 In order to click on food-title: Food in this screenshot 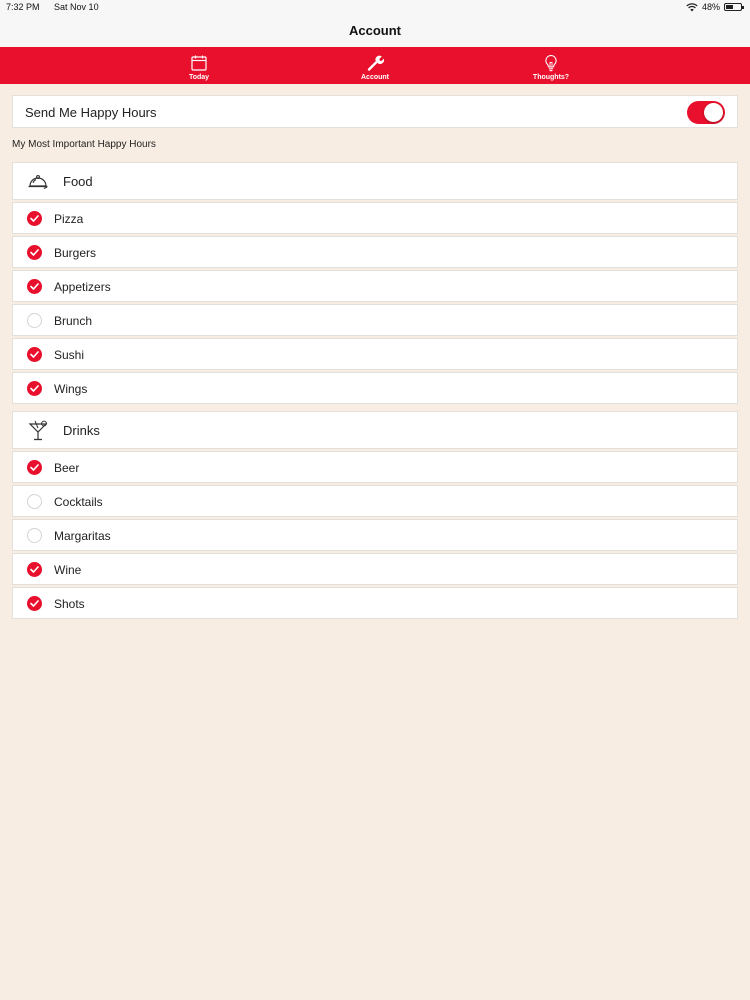, I will do `click(78, 181)`.